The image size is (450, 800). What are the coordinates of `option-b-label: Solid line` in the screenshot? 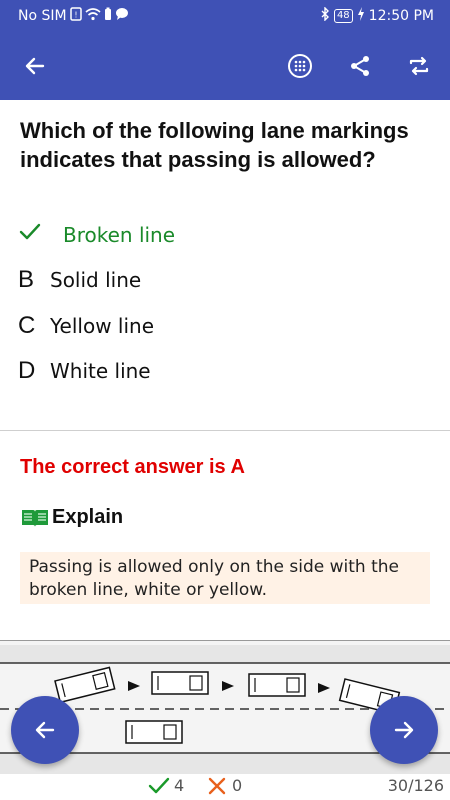 It's located at (96, 280).